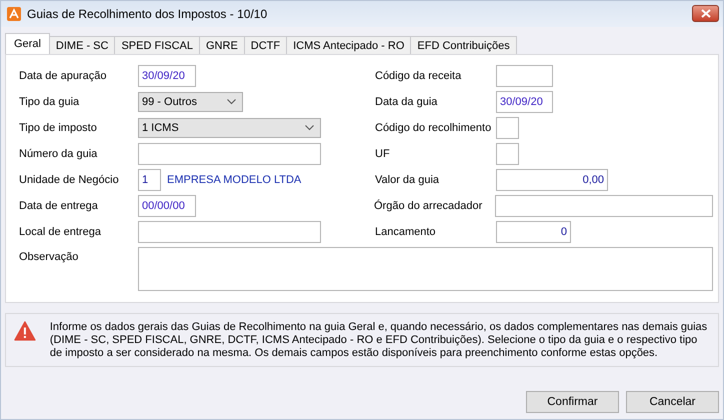  I want to click on tab: DCTF, so click(266, 45).